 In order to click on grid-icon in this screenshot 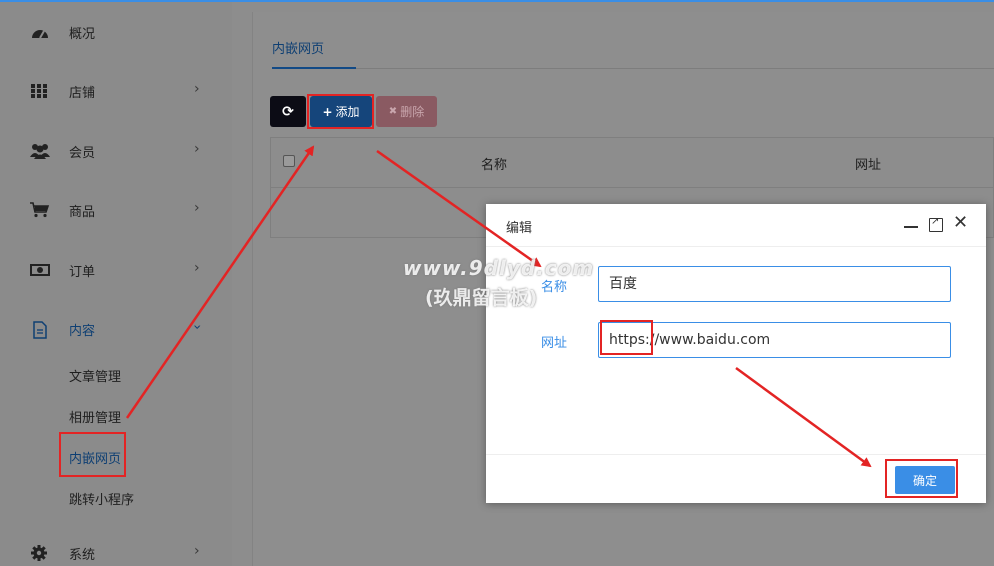, I will do `click(40, 91)`.